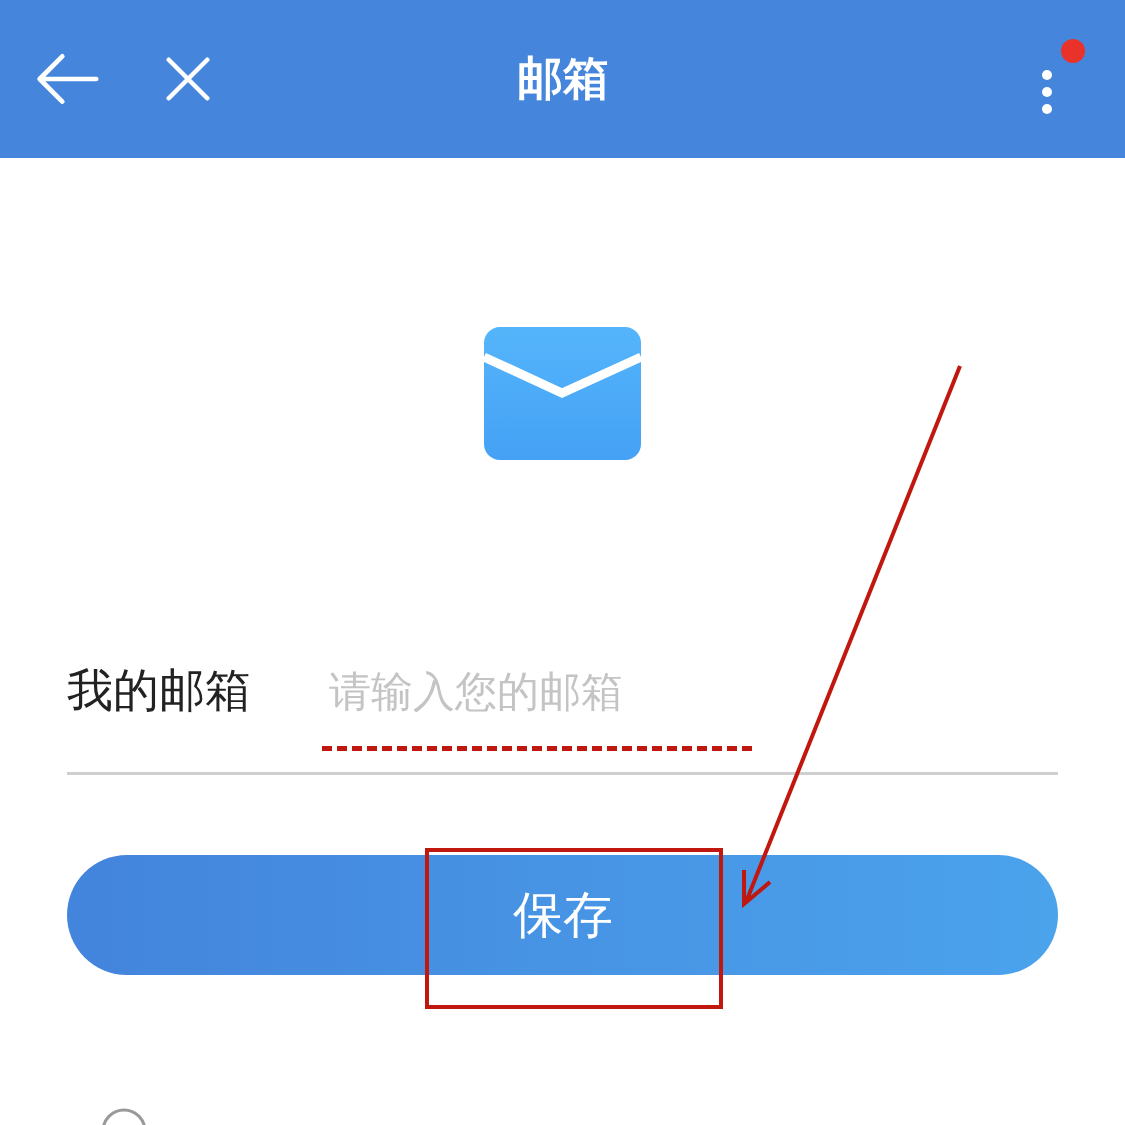 The image size is (1125, 1125). I want to click on close-icon, so click(188, 79).